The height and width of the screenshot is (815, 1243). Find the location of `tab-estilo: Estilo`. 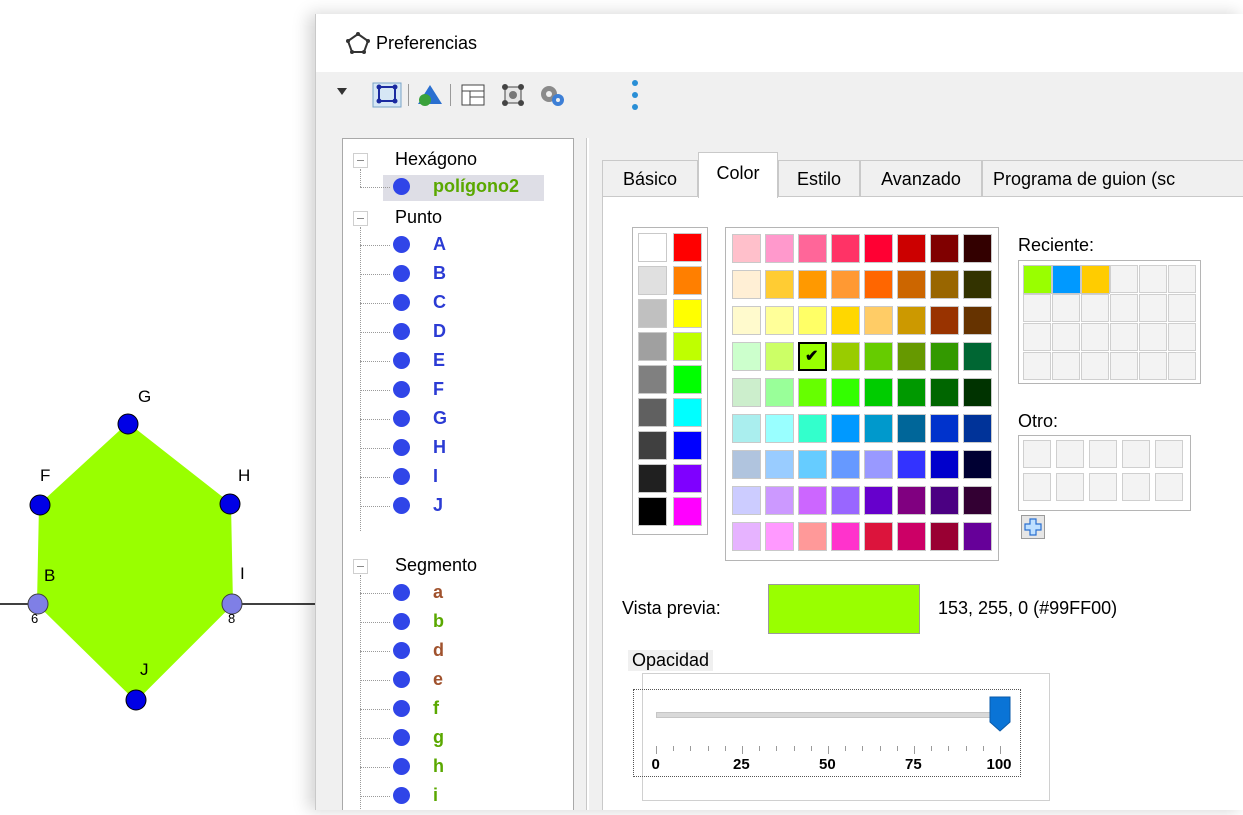

tab-estilo: Estilo is located at coordinates (819, 178).